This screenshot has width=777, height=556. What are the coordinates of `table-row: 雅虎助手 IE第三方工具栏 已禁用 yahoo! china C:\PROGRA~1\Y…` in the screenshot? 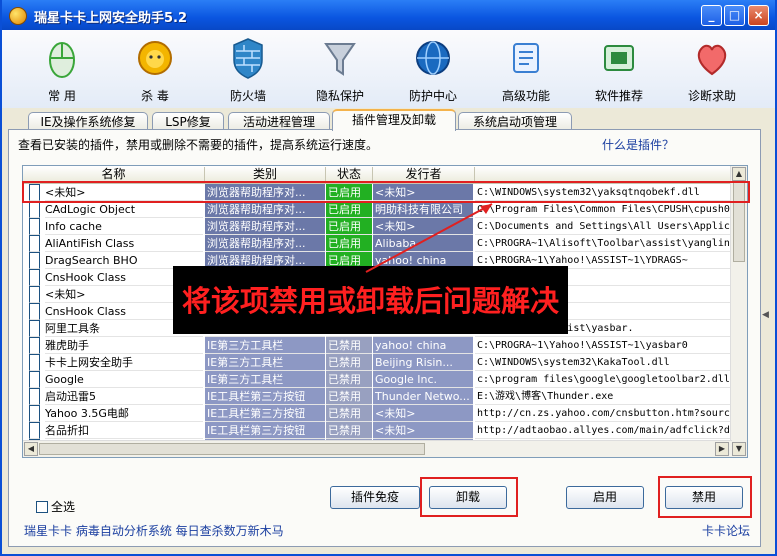 It's located at (378, 345).